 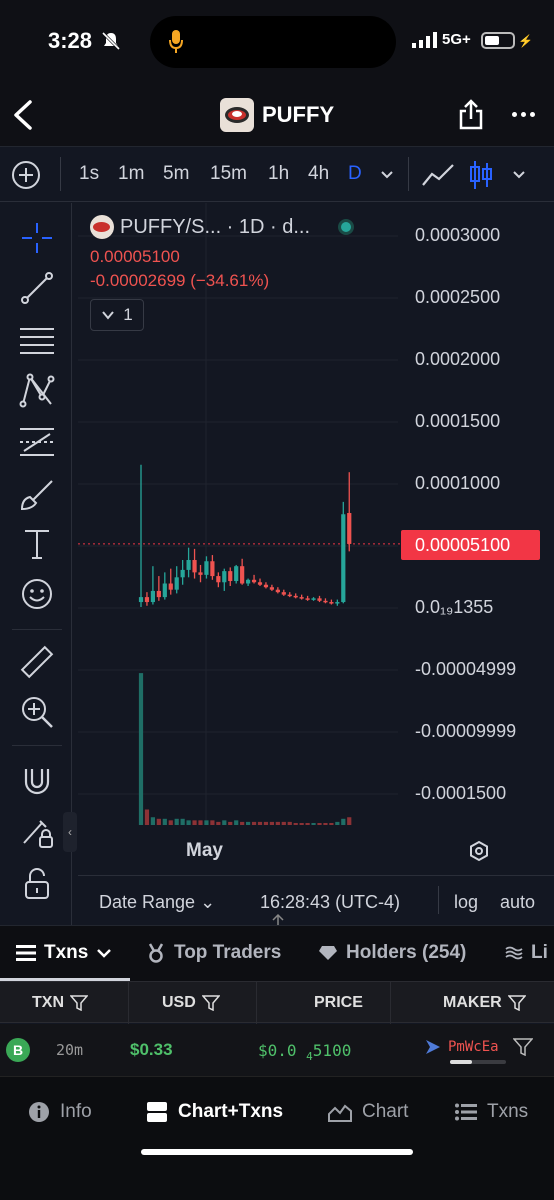 I want to click on back-icon, so click(x=23, y=115).